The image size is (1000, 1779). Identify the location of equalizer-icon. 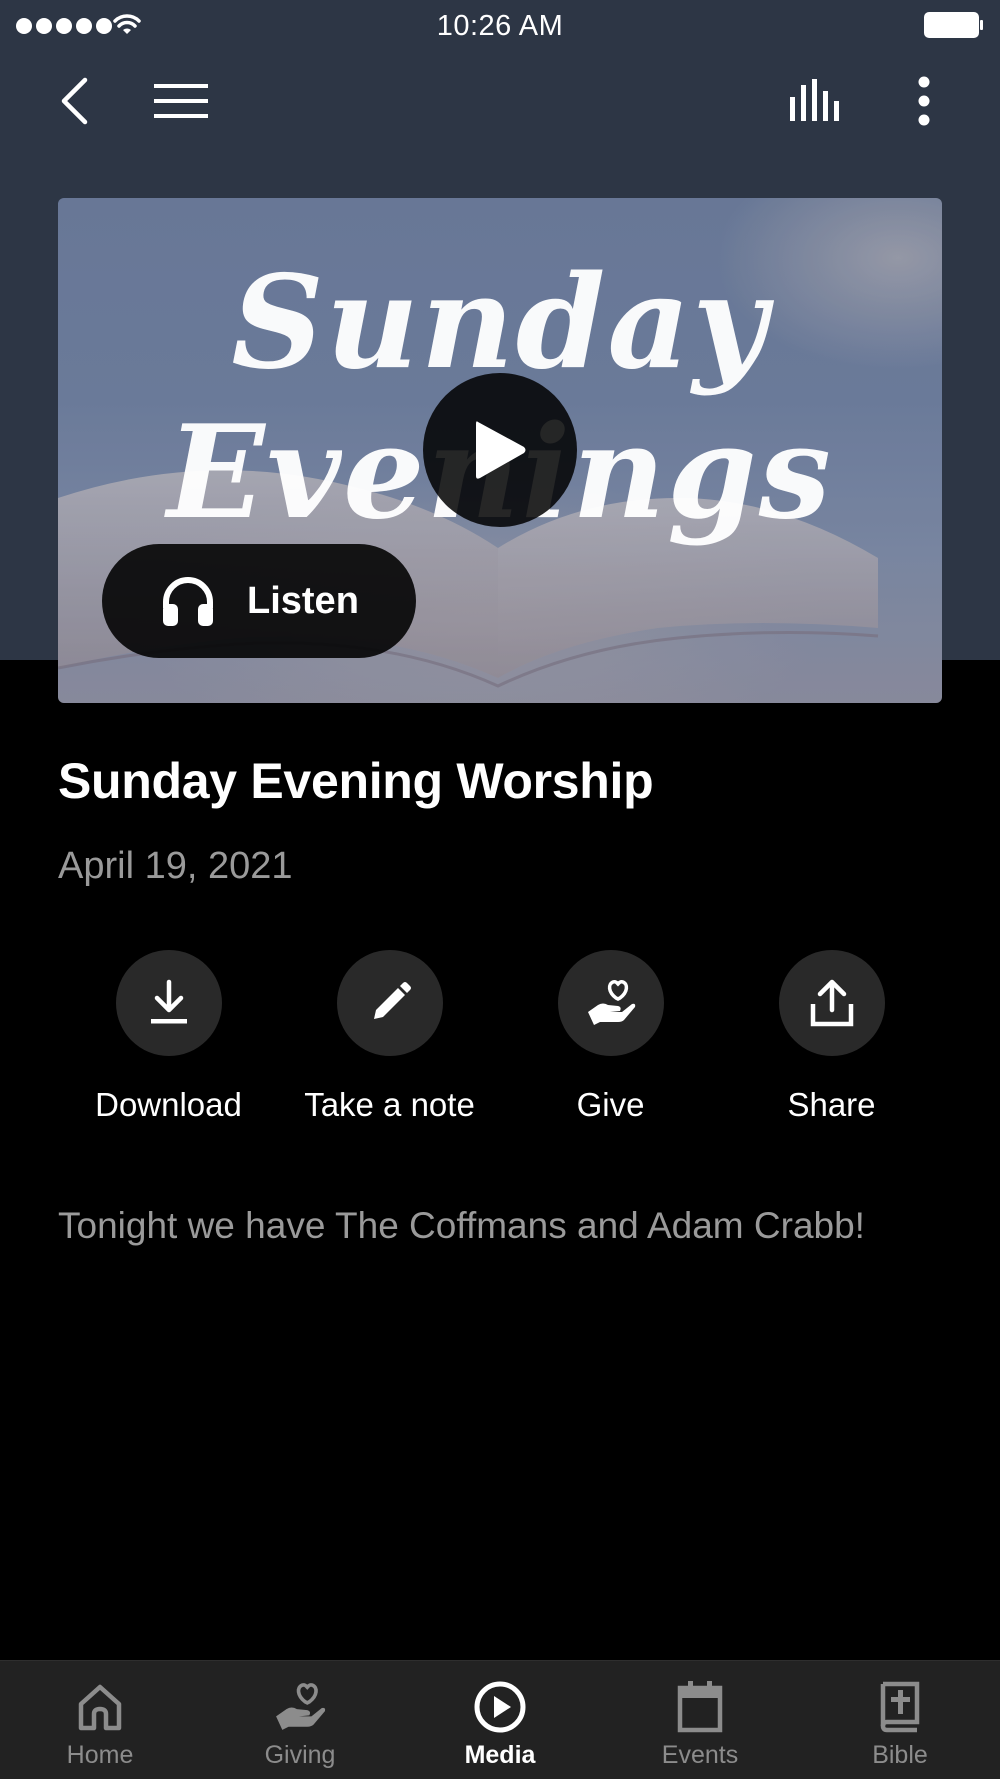
(814, 100).